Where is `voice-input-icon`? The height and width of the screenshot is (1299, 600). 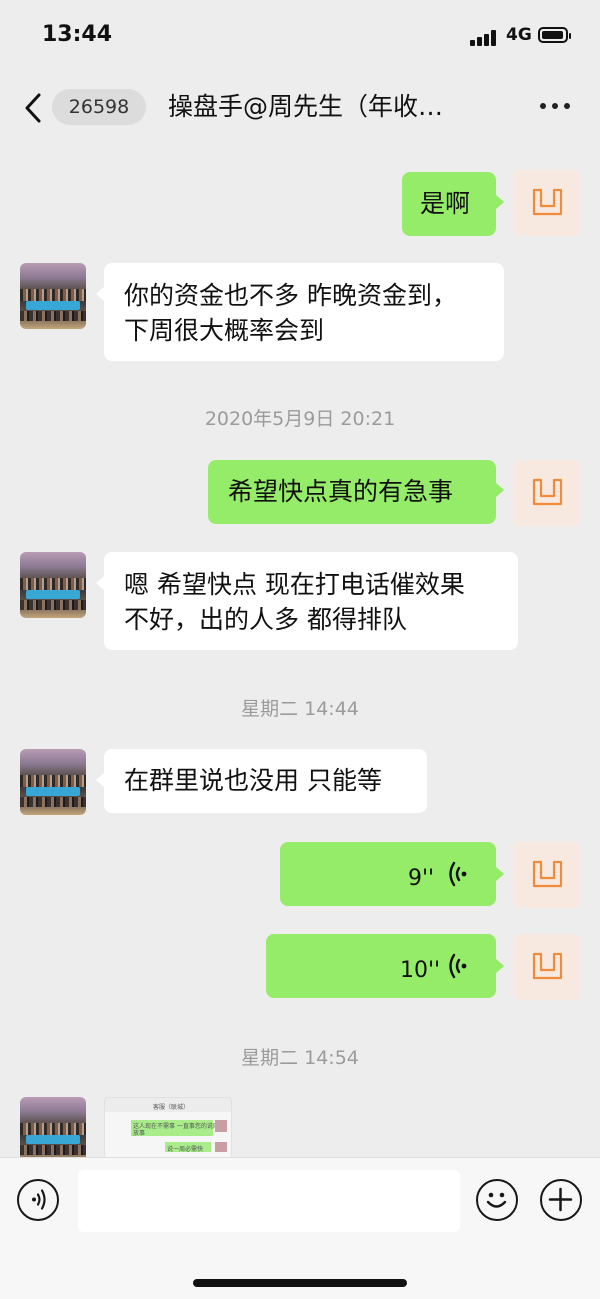 voice-input-icon is located at coordinates (39, 1199).